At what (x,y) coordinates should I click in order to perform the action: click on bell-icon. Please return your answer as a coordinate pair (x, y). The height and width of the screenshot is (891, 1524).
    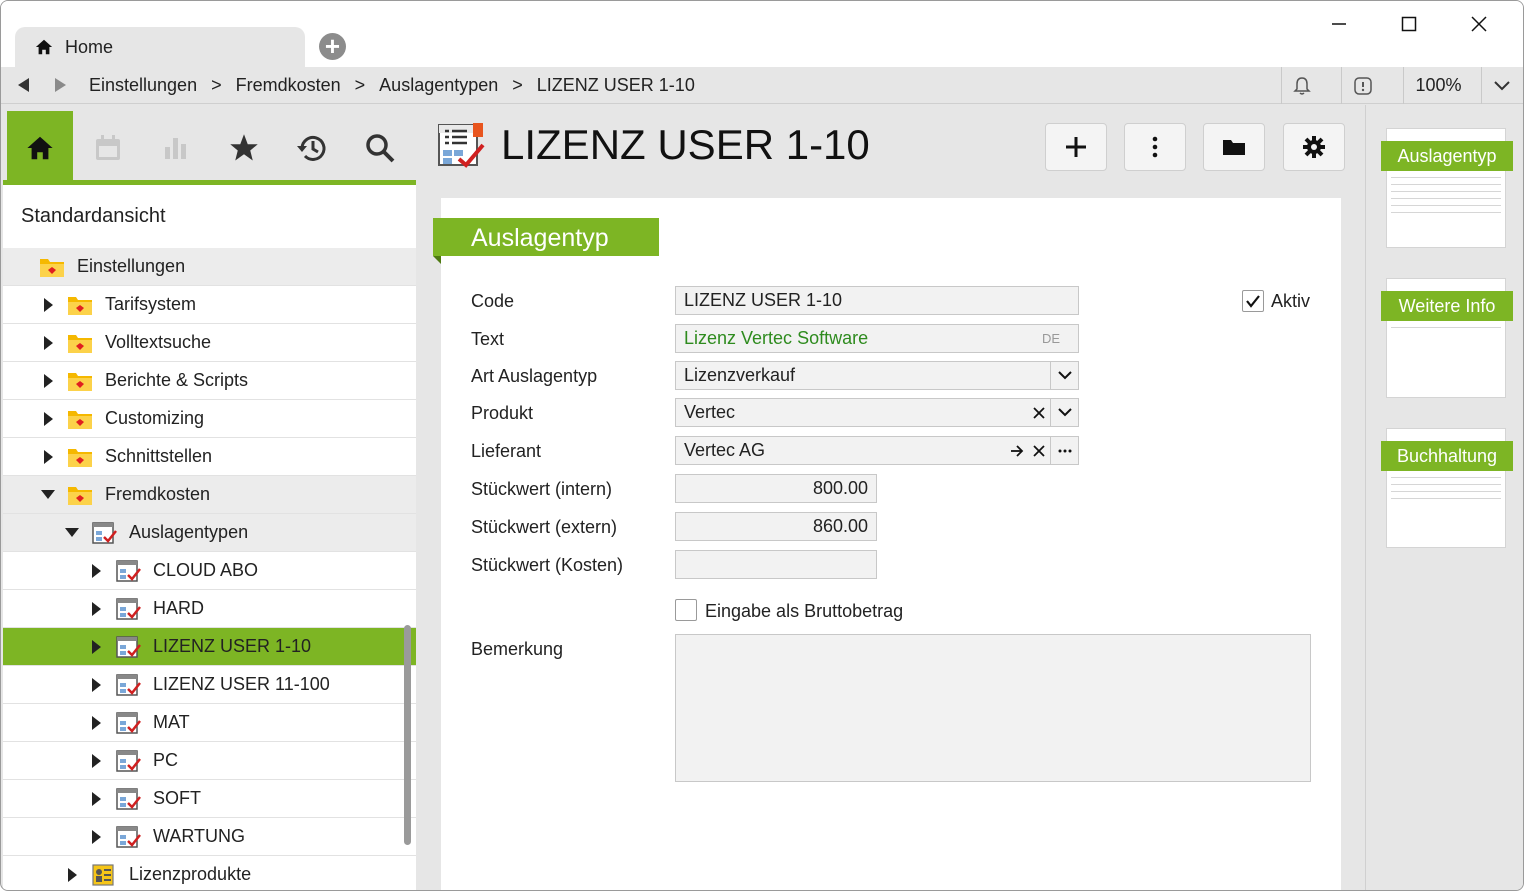
    Looking at the image, I should click on (1301, 85).